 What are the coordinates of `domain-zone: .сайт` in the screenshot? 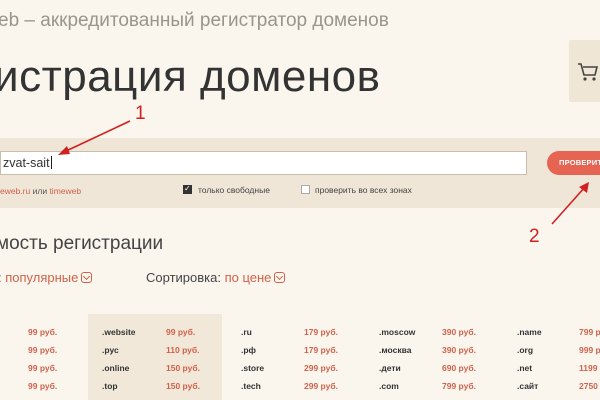 It's located at (527, 386).